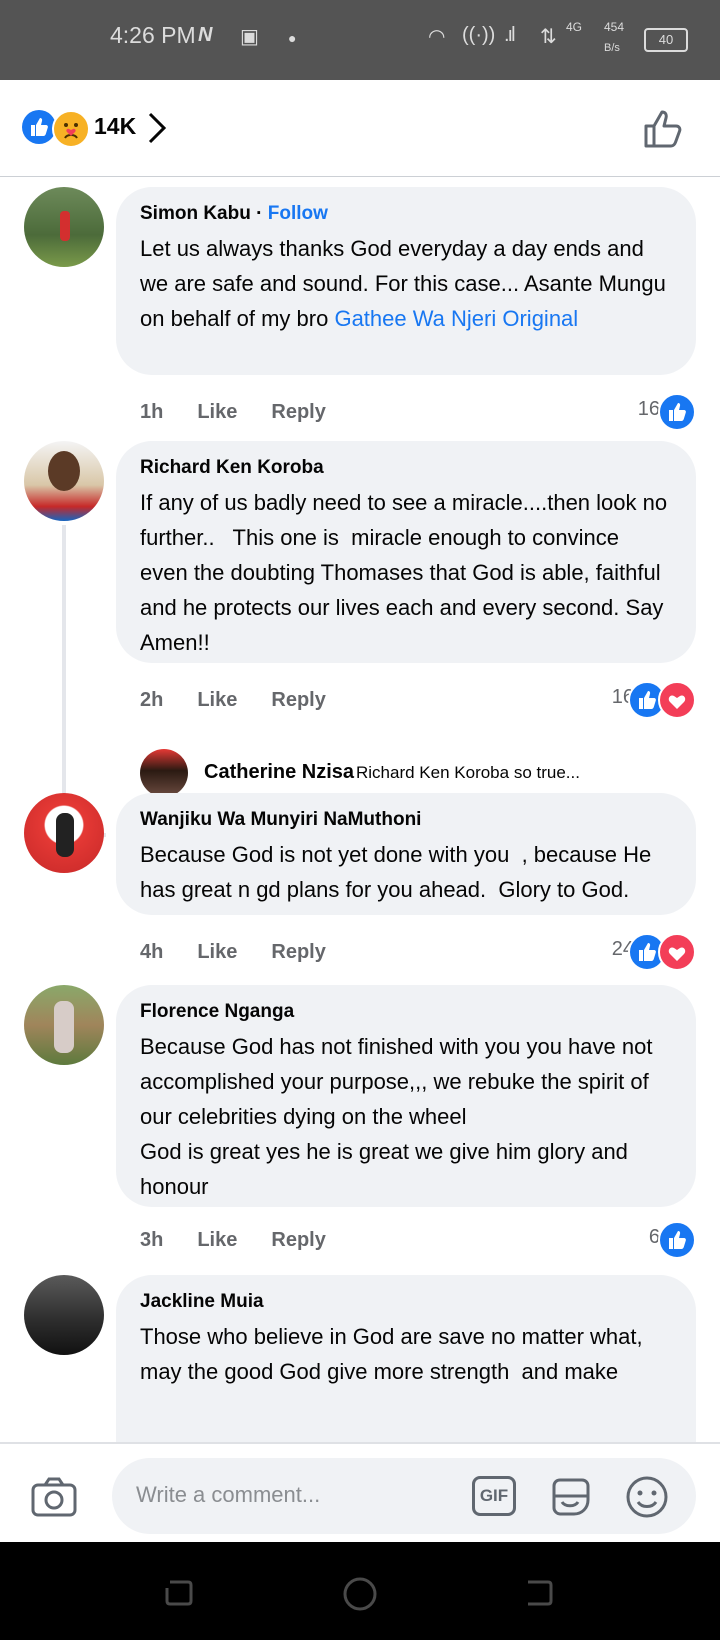 The height and width of the screenshot is (1640, 720). What do you see at coordinates (250, 412) in the screenshot?
I see `comment-actions: 1h Like Reply` at bounding box center [250, 412].